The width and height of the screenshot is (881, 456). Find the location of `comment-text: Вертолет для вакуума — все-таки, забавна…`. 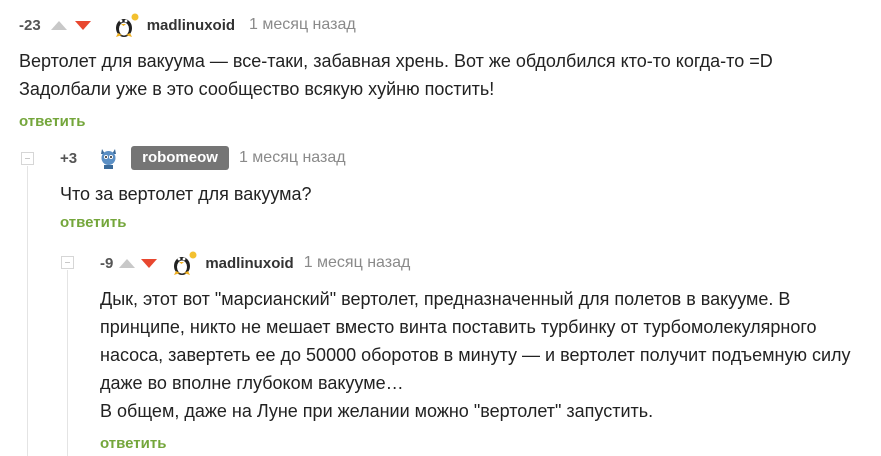

comment-text: Вертолет для вакуума — все-таки, забавна… is located at coordinates (396, 75).